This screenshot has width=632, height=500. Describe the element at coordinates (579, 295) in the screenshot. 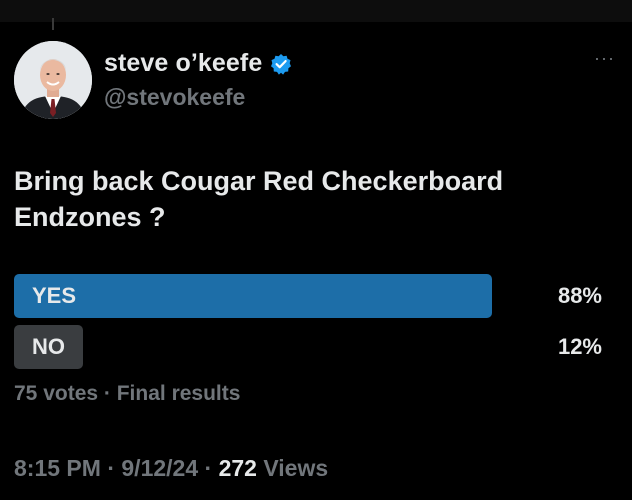

I see `poll-option-percent: 88%` at that location.